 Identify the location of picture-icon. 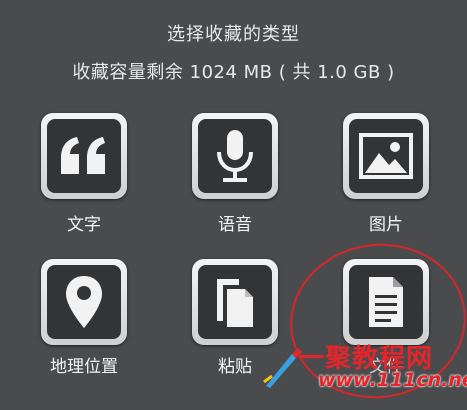
(386, 156).